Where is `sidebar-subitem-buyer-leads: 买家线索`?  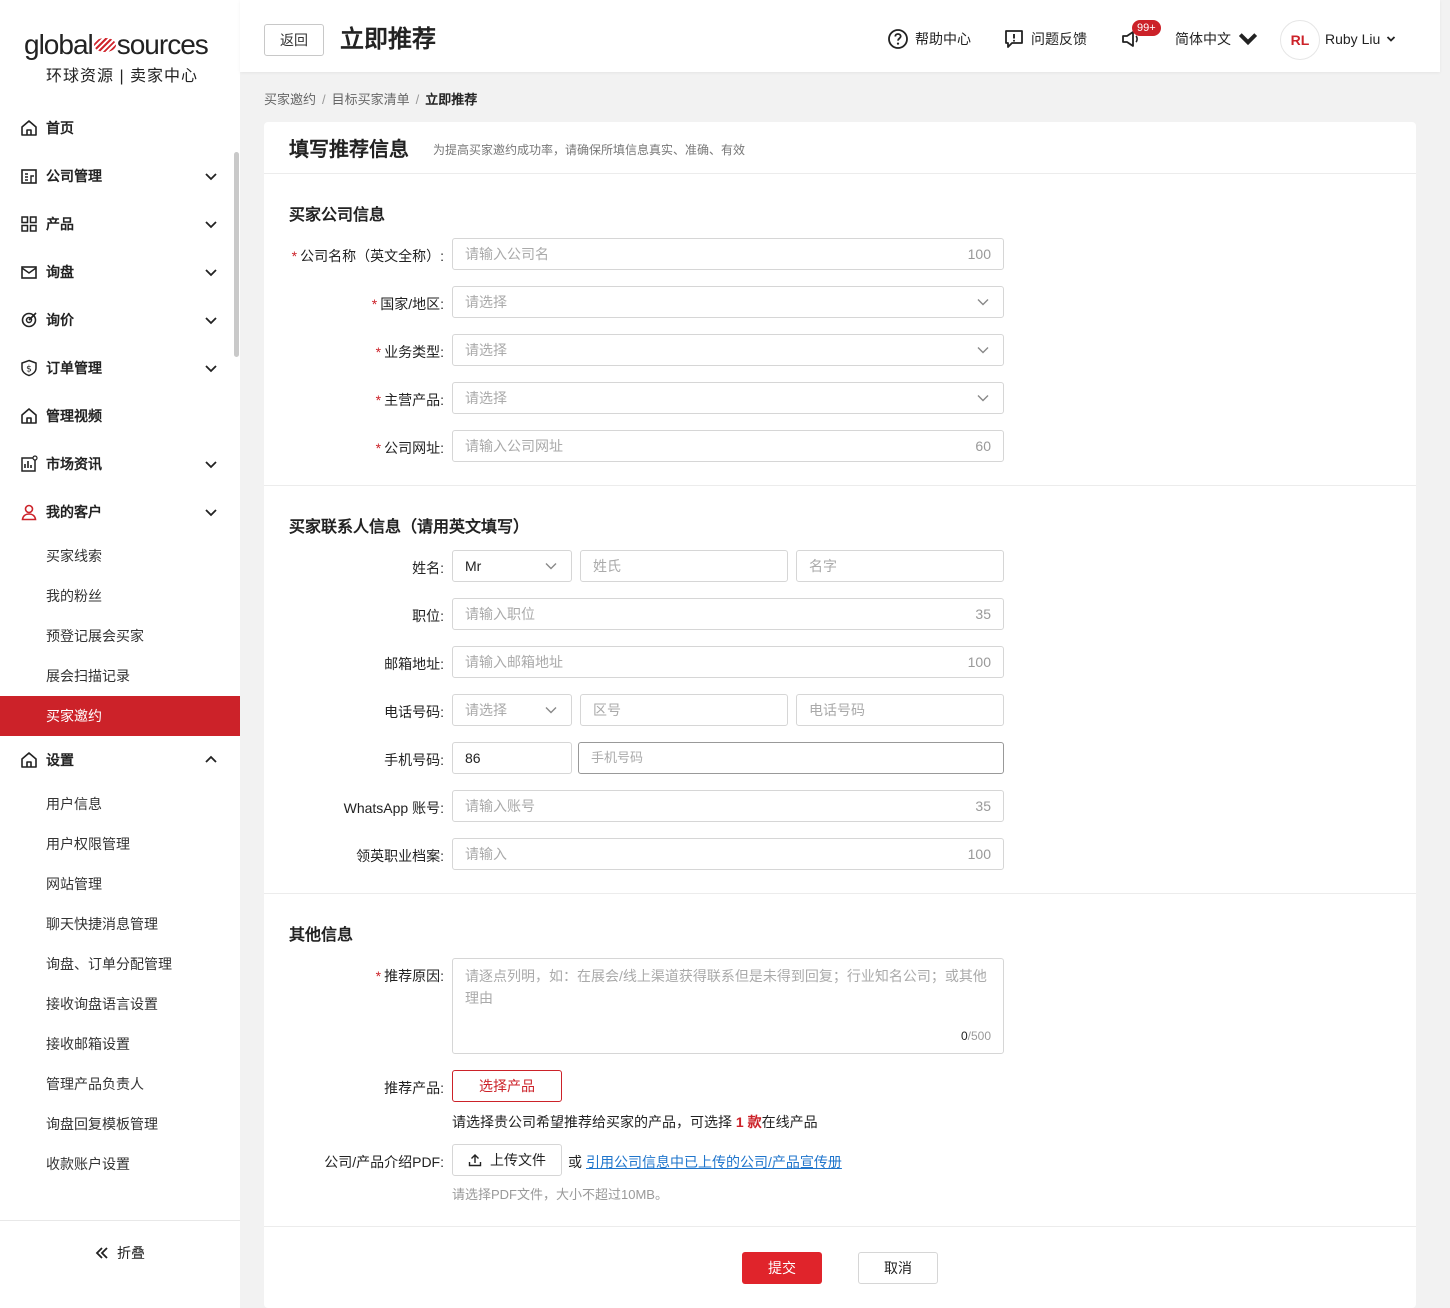 sidebar-subitem-buyer-leads: 买家线索 is located at coordinates (120, 556).